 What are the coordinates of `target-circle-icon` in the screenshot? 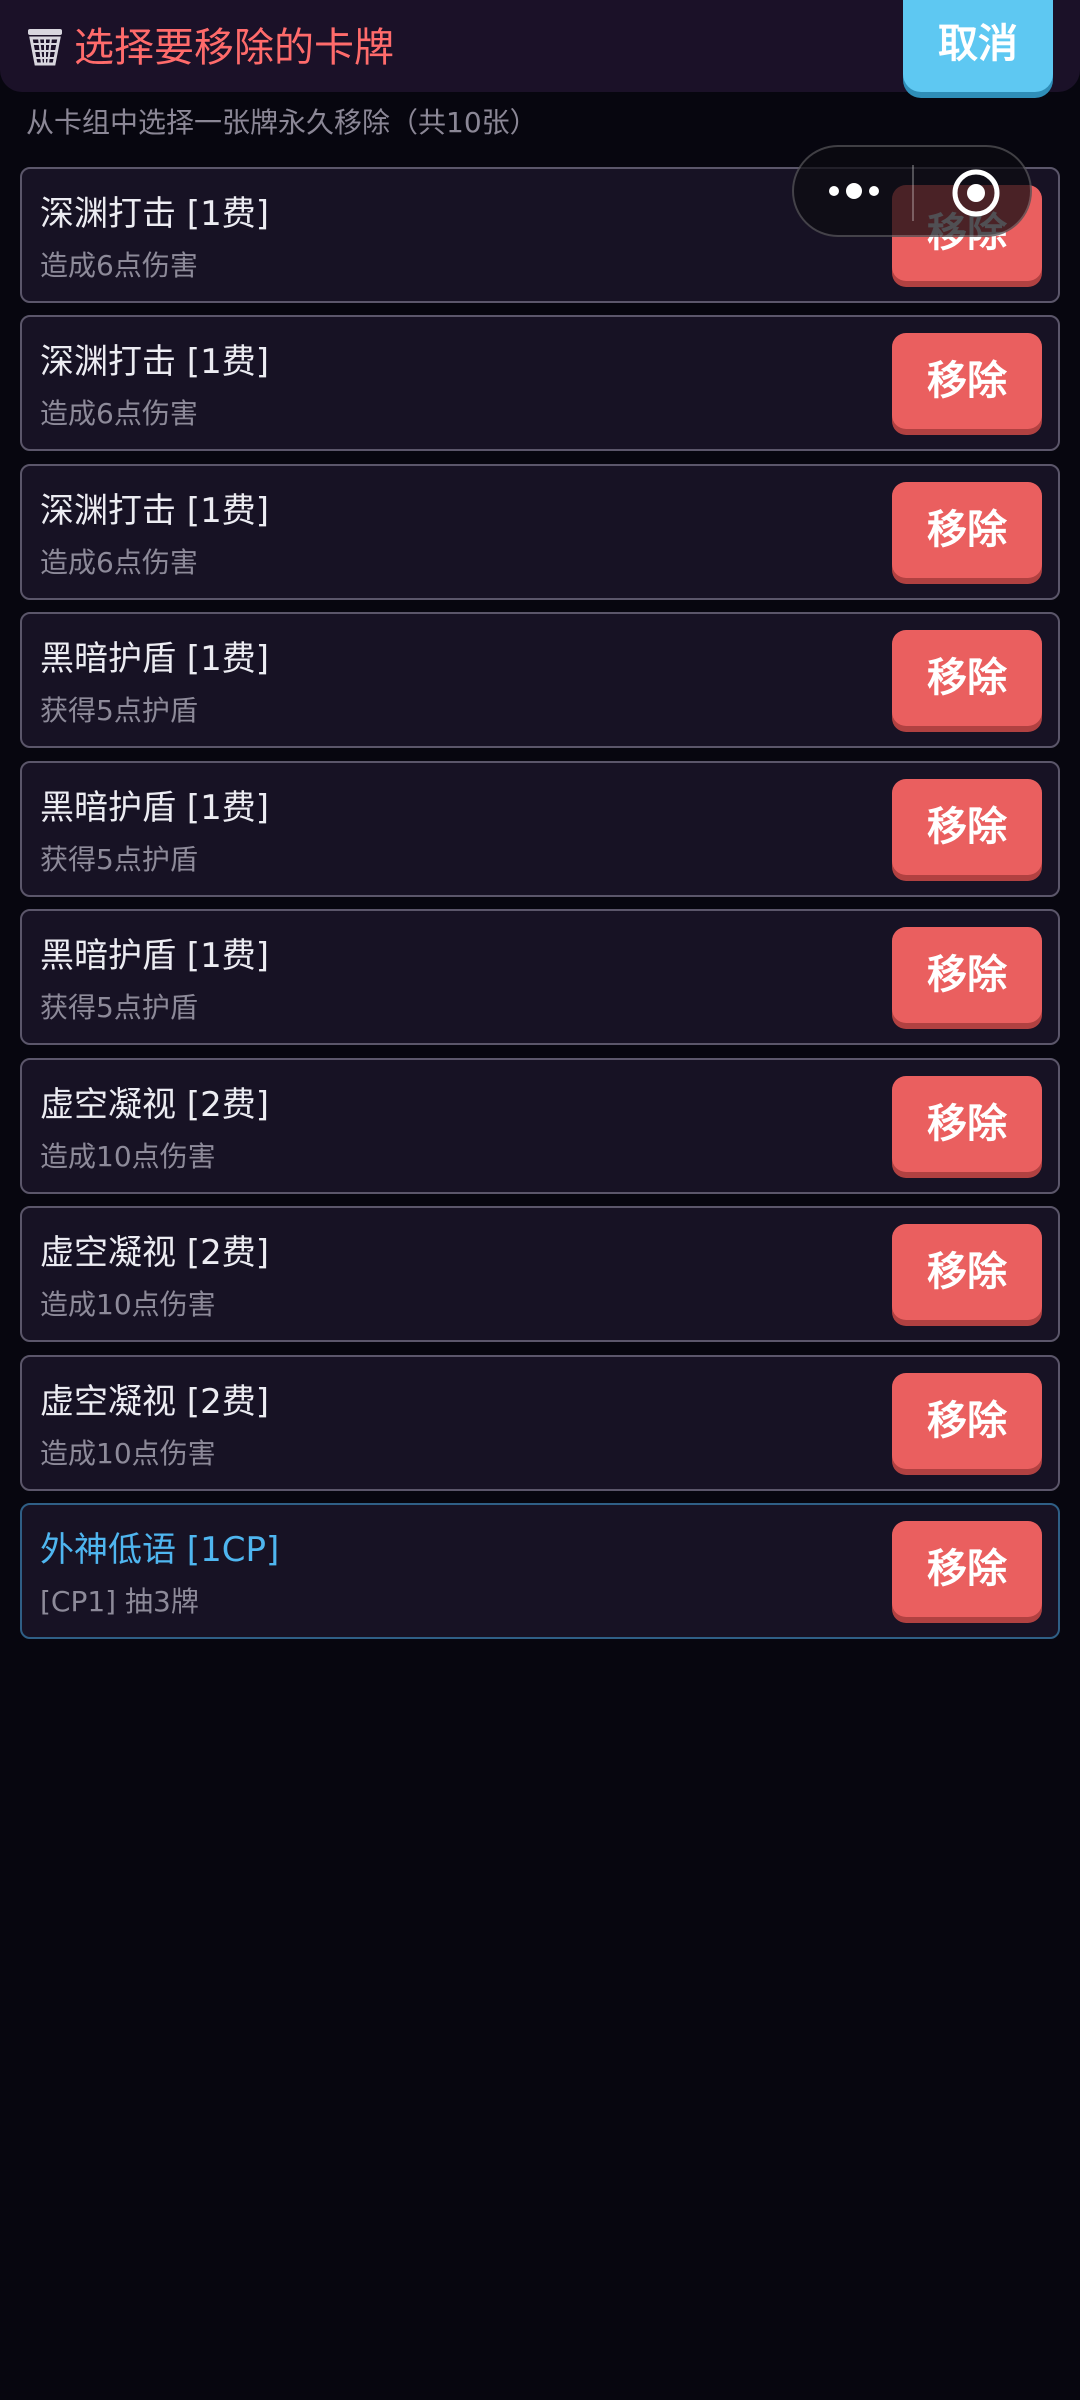 It's located at (976, 193).